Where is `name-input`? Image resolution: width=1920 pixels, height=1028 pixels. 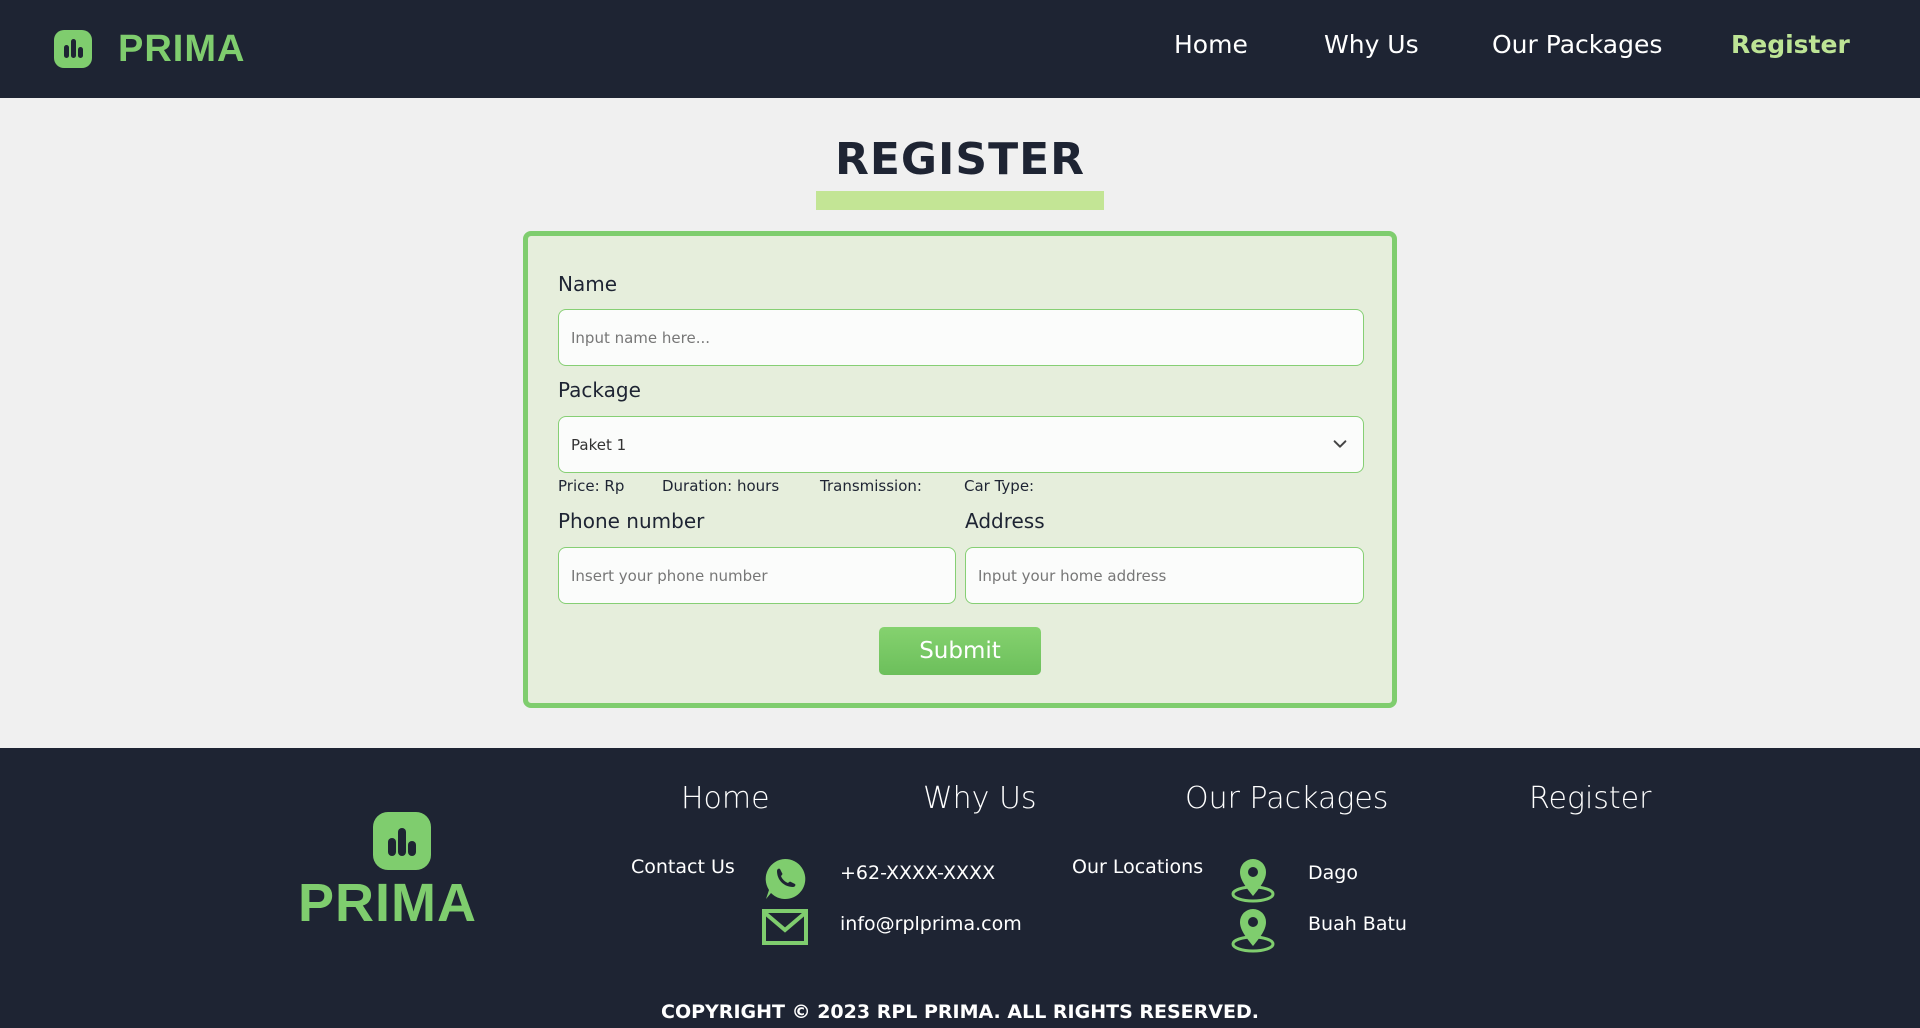 name-input is located at coordinates (961, 337).